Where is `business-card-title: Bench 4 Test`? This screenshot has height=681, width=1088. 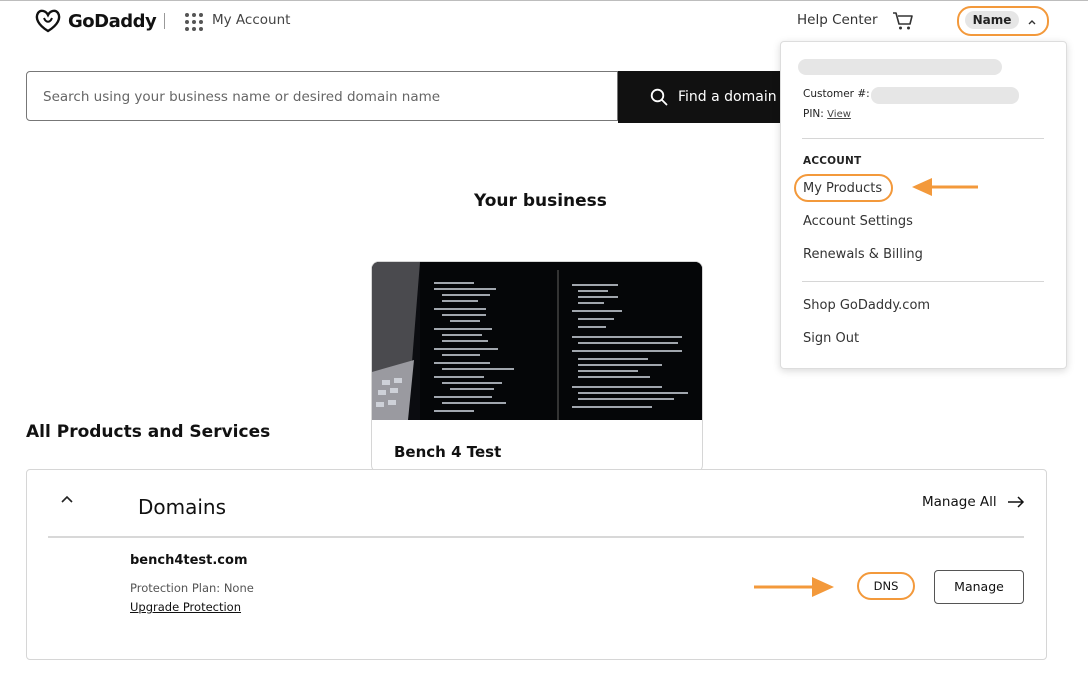 business-card-title: Bench 4 Test is located at coordinates (448, 452).